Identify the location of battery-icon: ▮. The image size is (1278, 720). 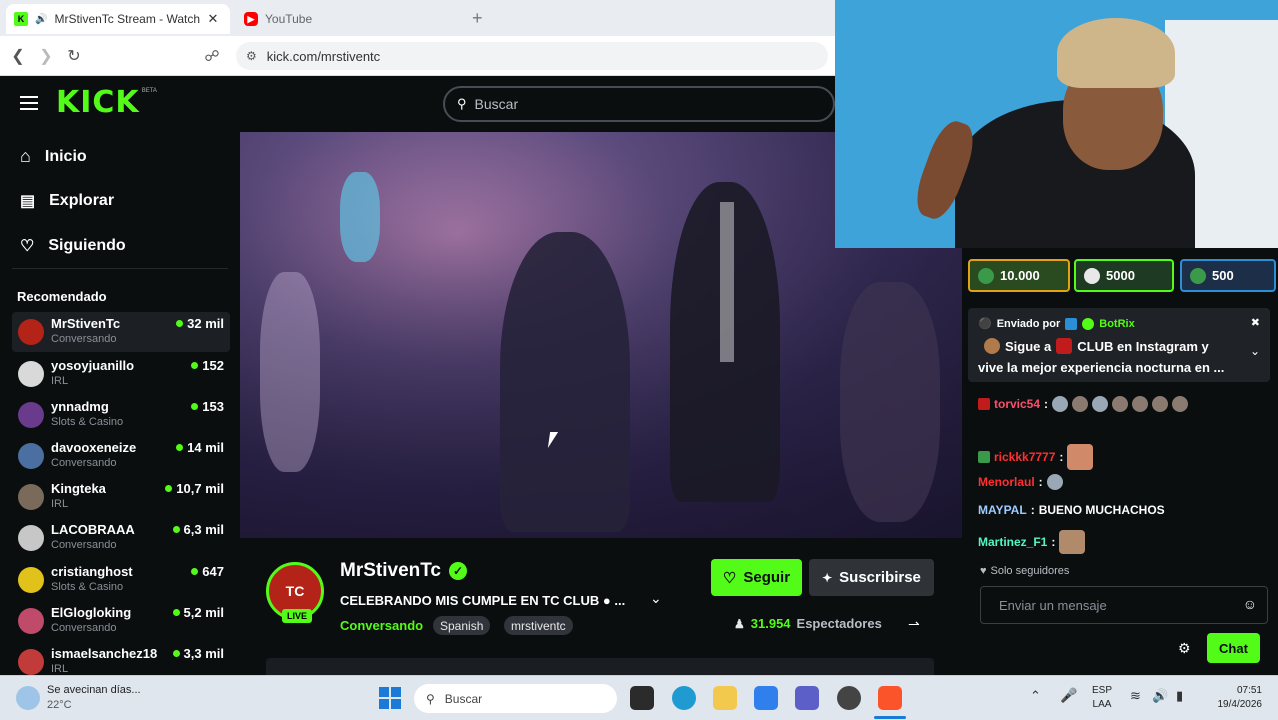
(1179, 696).